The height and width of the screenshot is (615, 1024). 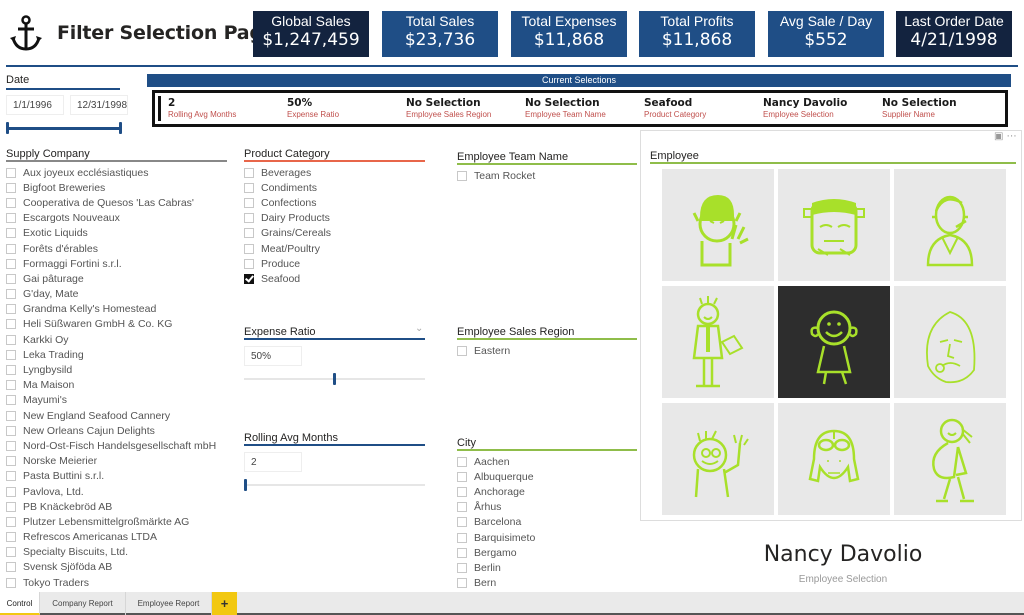 What do you see at coordinates (7, 128) in the screenshot?
I see `date-start-handle` at bounding box center [7, 128].